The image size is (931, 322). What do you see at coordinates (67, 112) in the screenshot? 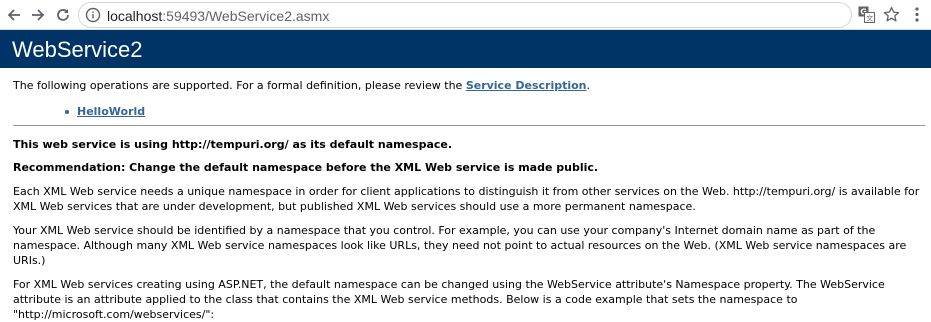
I see `bullet-icon` at bounding box center [67, 112].